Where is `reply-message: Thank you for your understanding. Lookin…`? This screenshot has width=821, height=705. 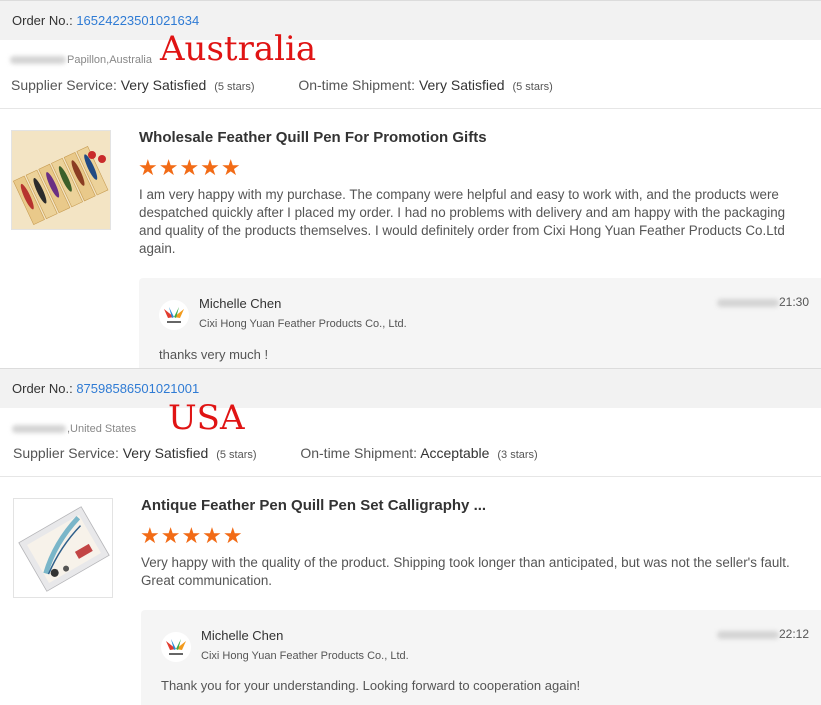
reply-message: Thank you for your understanding. Lookin… is located at coordinates (371, 685).